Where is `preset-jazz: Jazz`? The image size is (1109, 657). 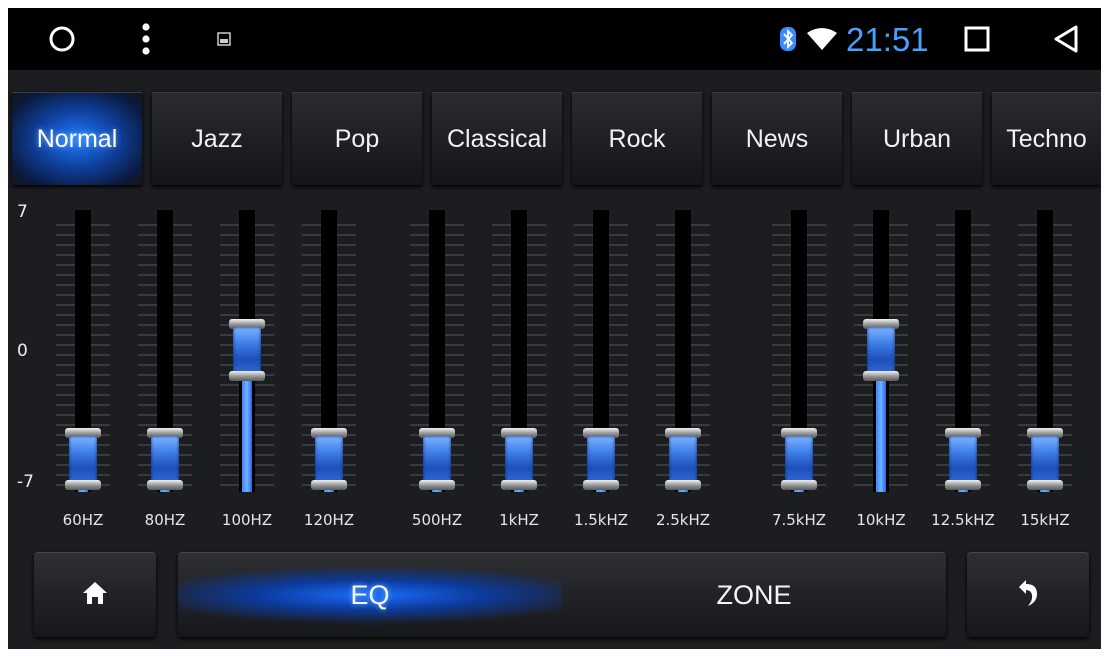
preset-jazz: Jazz is located at coordinates (217, 138).